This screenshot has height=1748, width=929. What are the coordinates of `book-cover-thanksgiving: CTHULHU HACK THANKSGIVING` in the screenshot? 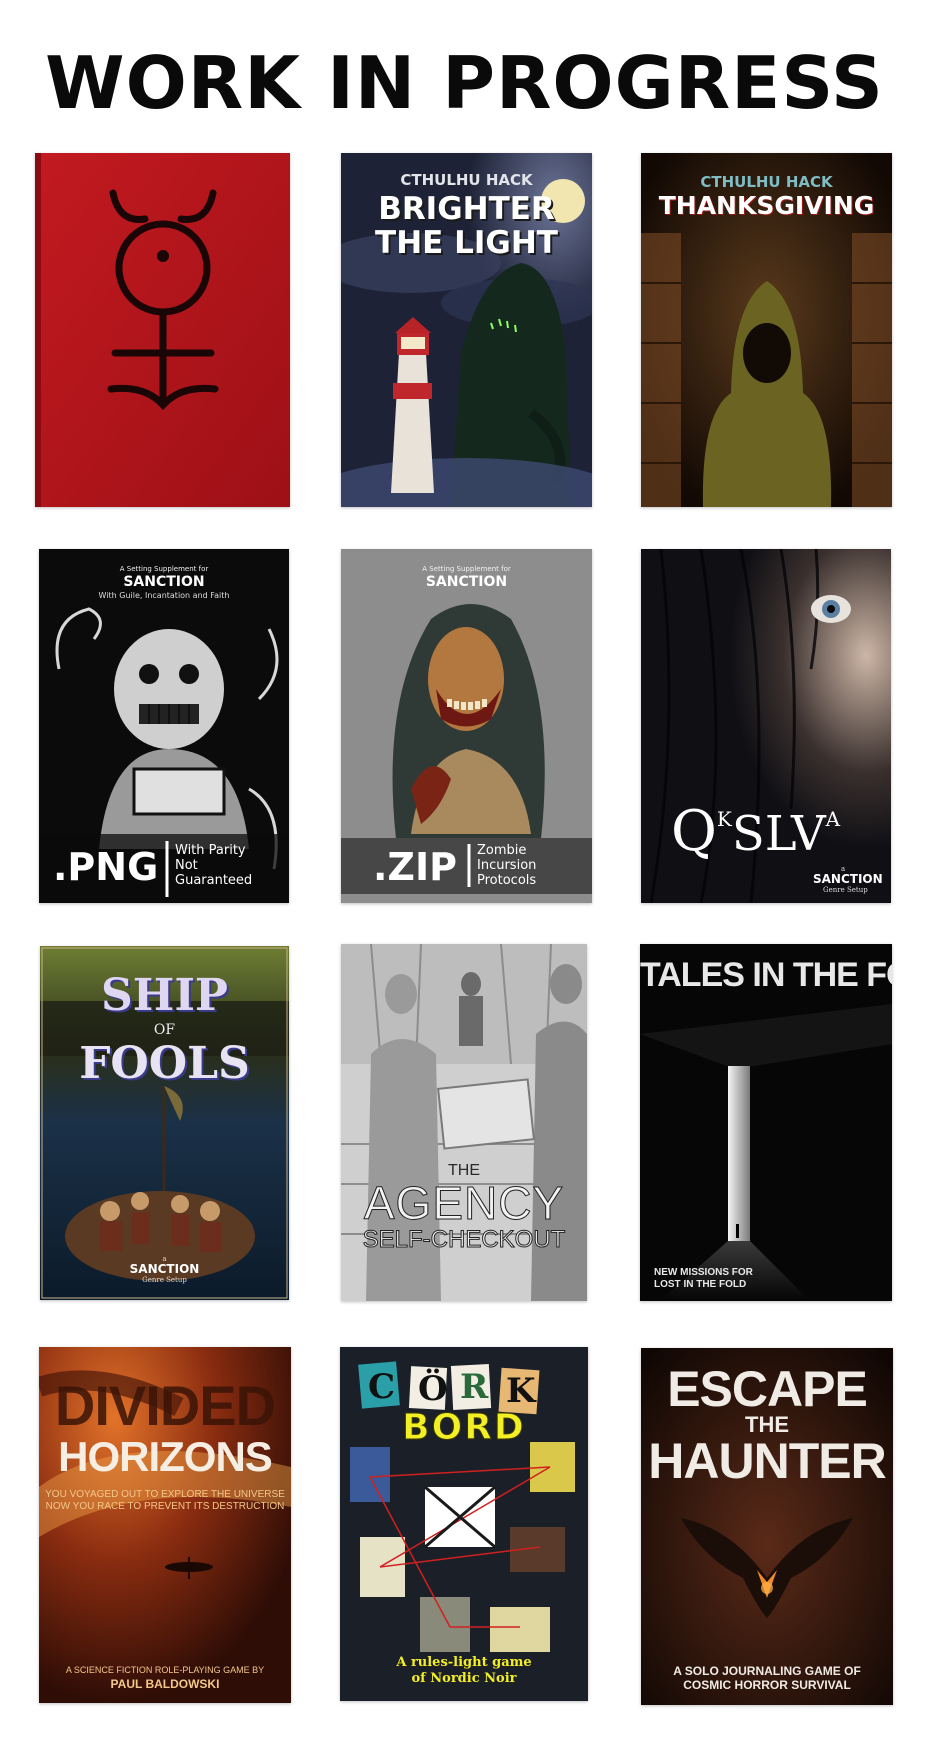 It's located at (766, 330).